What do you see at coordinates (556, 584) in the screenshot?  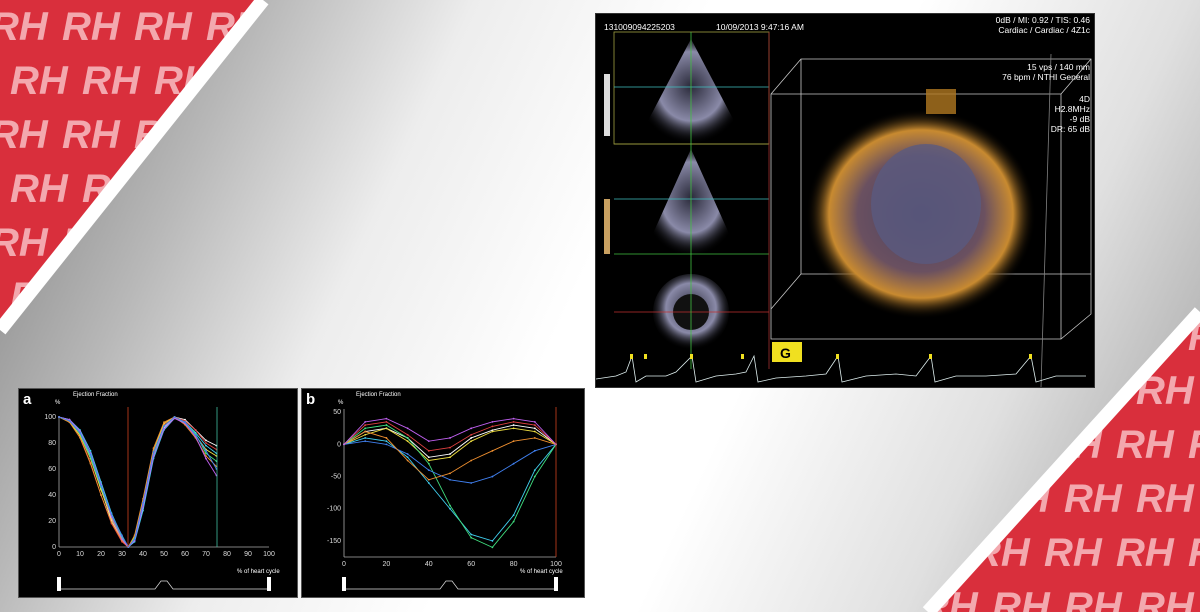 I see `cycle-end-marker` at bounding box center [556, 584].